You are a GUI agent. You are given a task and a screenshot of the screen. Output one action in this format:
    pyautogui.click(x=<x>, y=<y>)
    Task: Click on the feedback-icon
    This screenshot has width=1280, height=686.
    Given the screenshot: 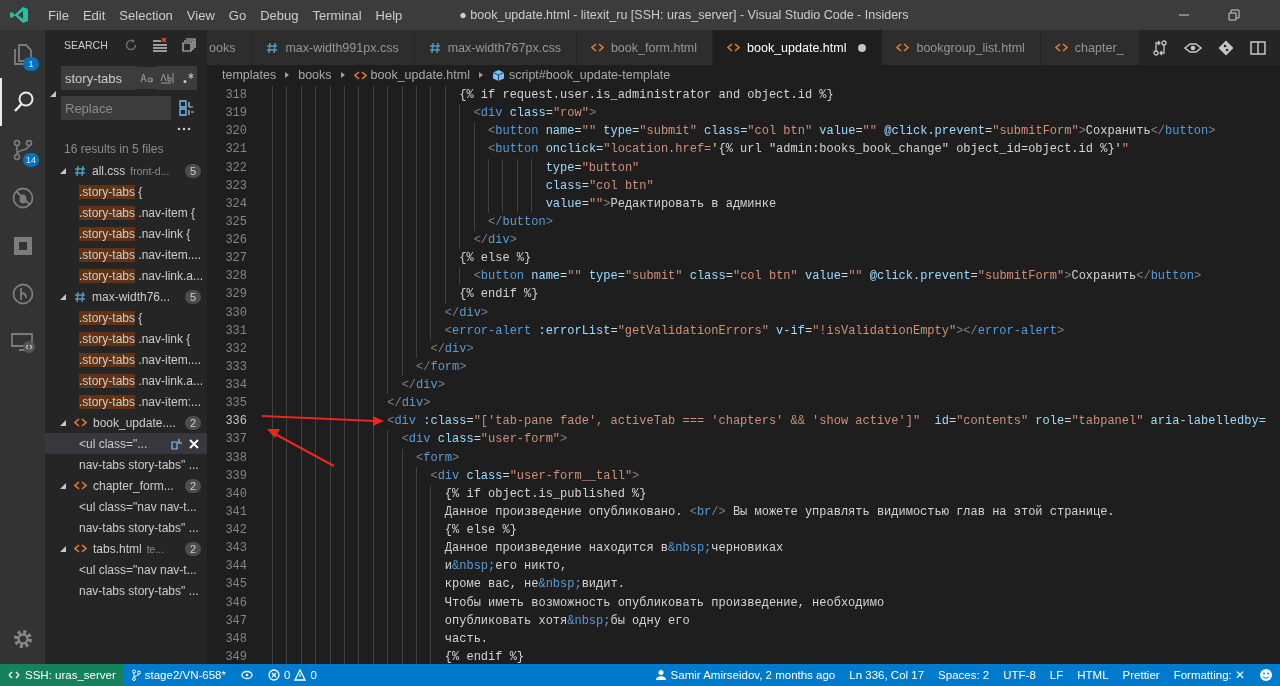 What is the action you would take?
    pyautogui.click(x=1266, y=675)
    